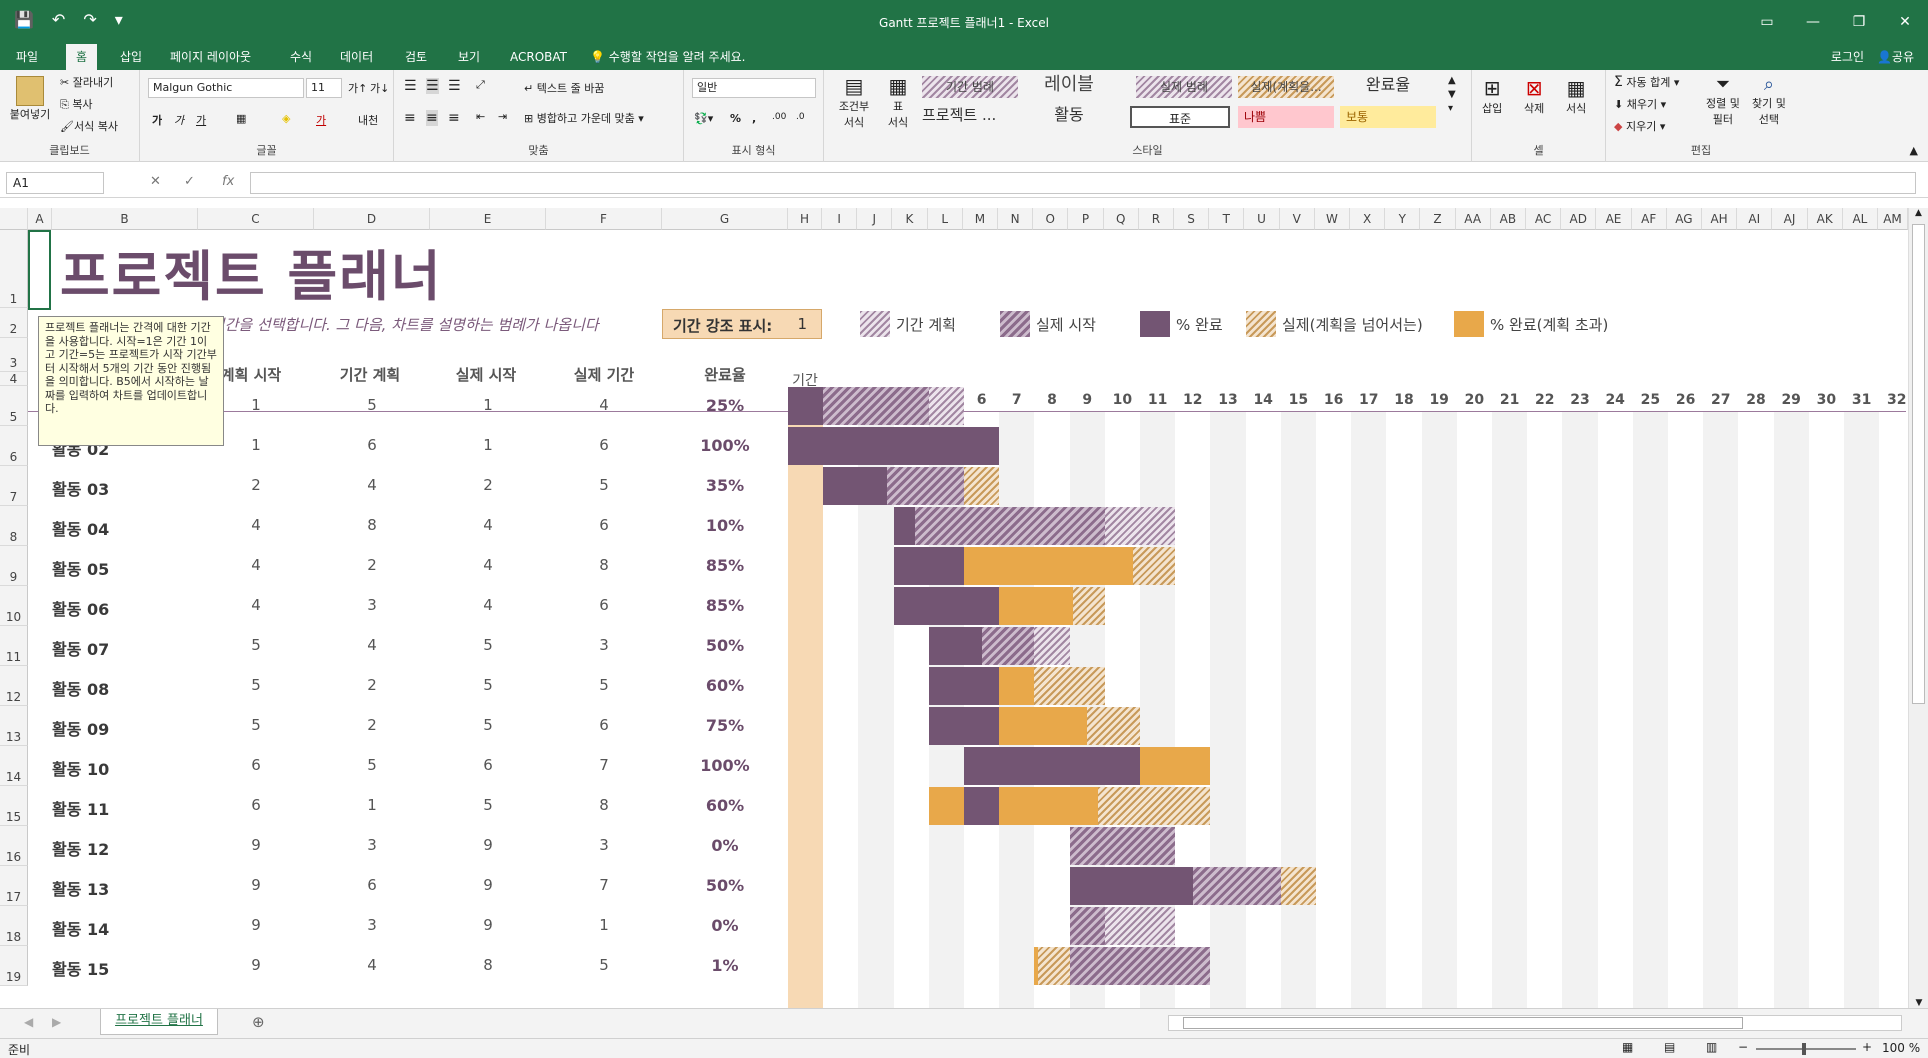  Describe the element at coordinates (1639, 126) in the screenshot. I see `clear-button: ◆ 지우기 ▾` at that location.